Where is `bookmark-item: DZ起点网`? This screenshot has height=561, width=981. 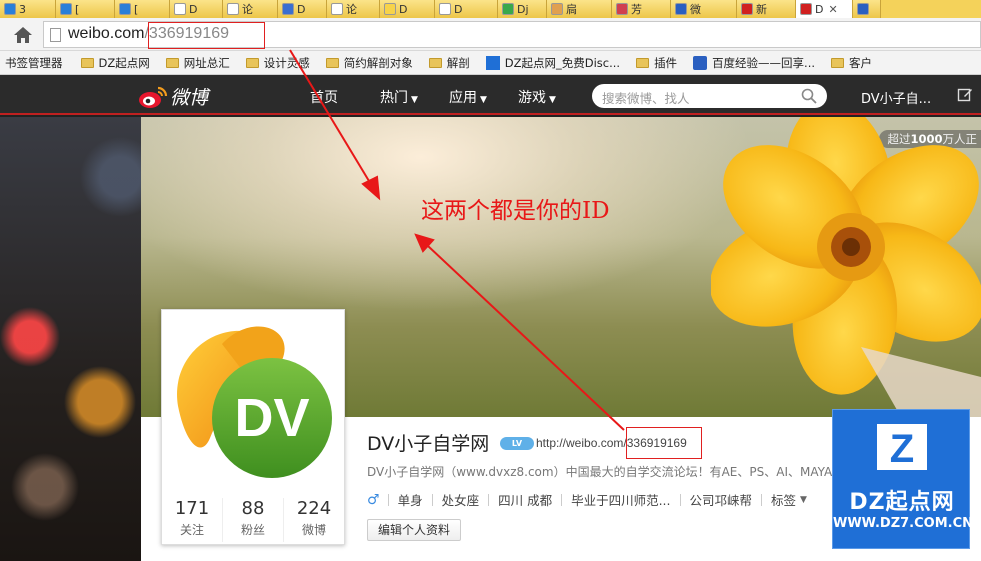
bookmark-item: DZ起点网 is located at coordinates (115, 63).